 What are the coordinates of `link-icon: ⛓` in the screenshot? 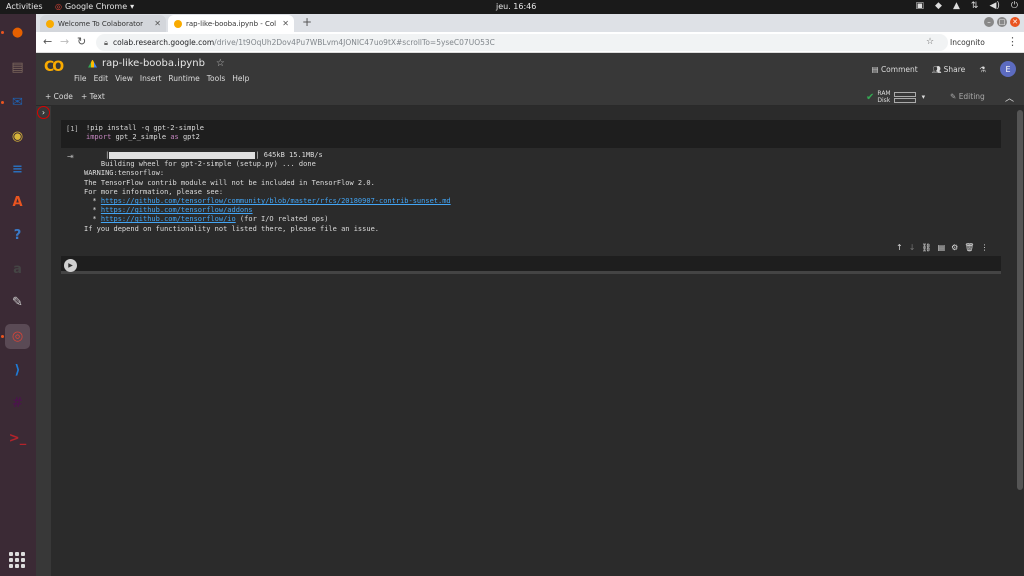 It's located at (926, 247).